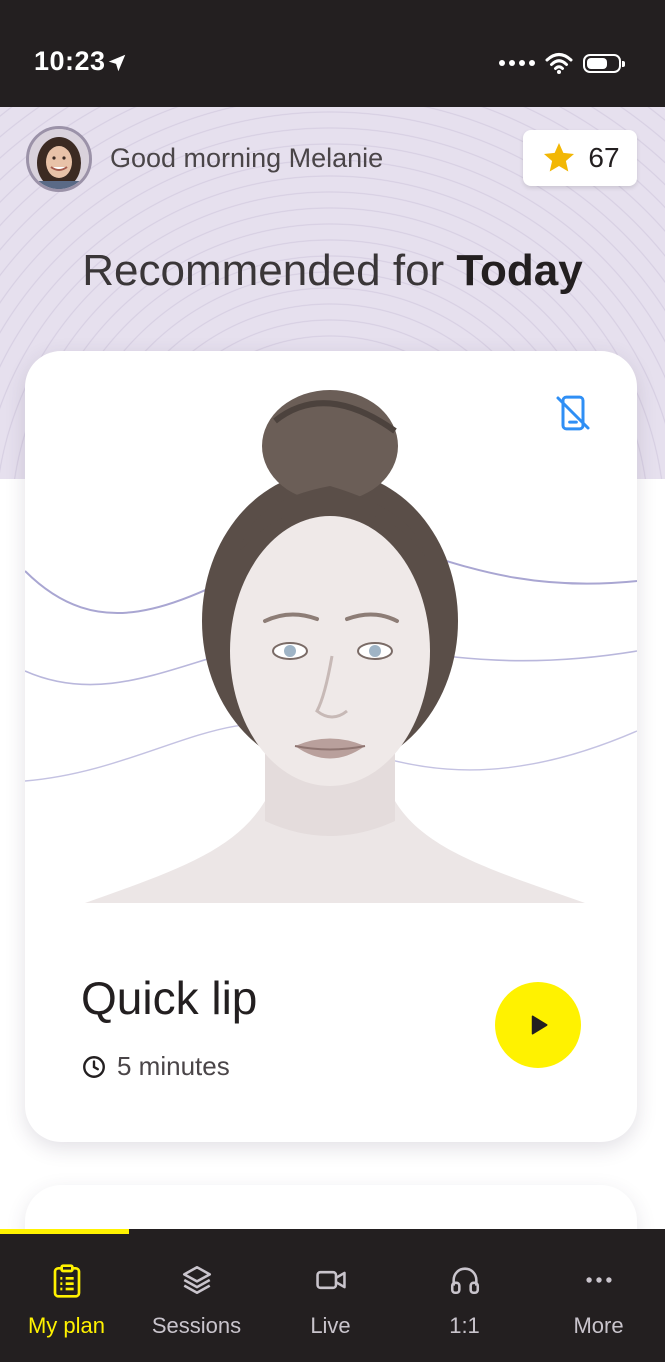 The image size is (665, 1362). I want to click on tab-label: 1:1, so click(464, 1325).